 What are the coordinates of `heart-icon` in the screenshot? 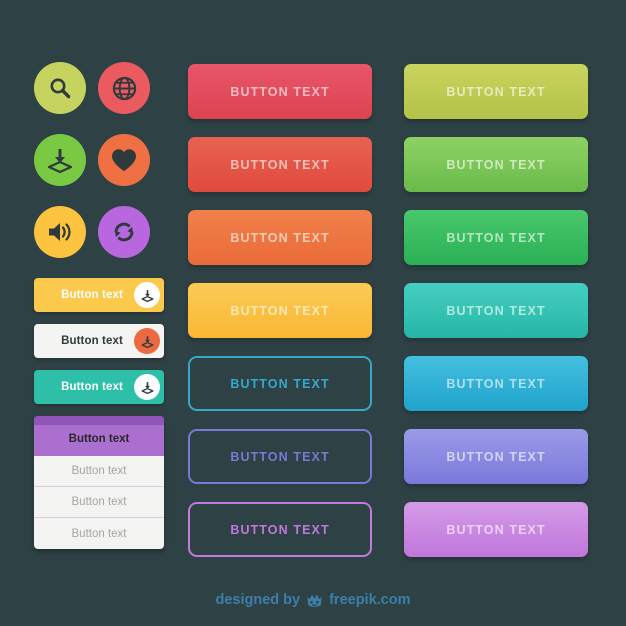 It's located at (124, 160).